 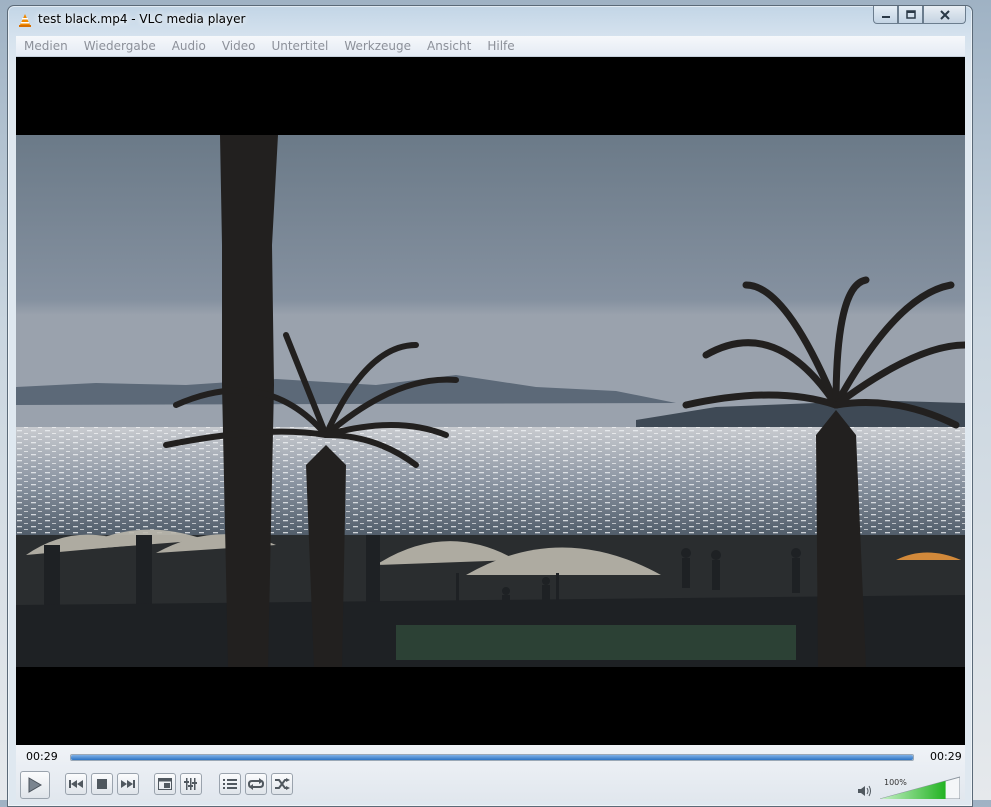 What do you see at coordinates (46, 46) in the screenshot?
I see `menu-medien: Medien` at bounding box center [46, 46].